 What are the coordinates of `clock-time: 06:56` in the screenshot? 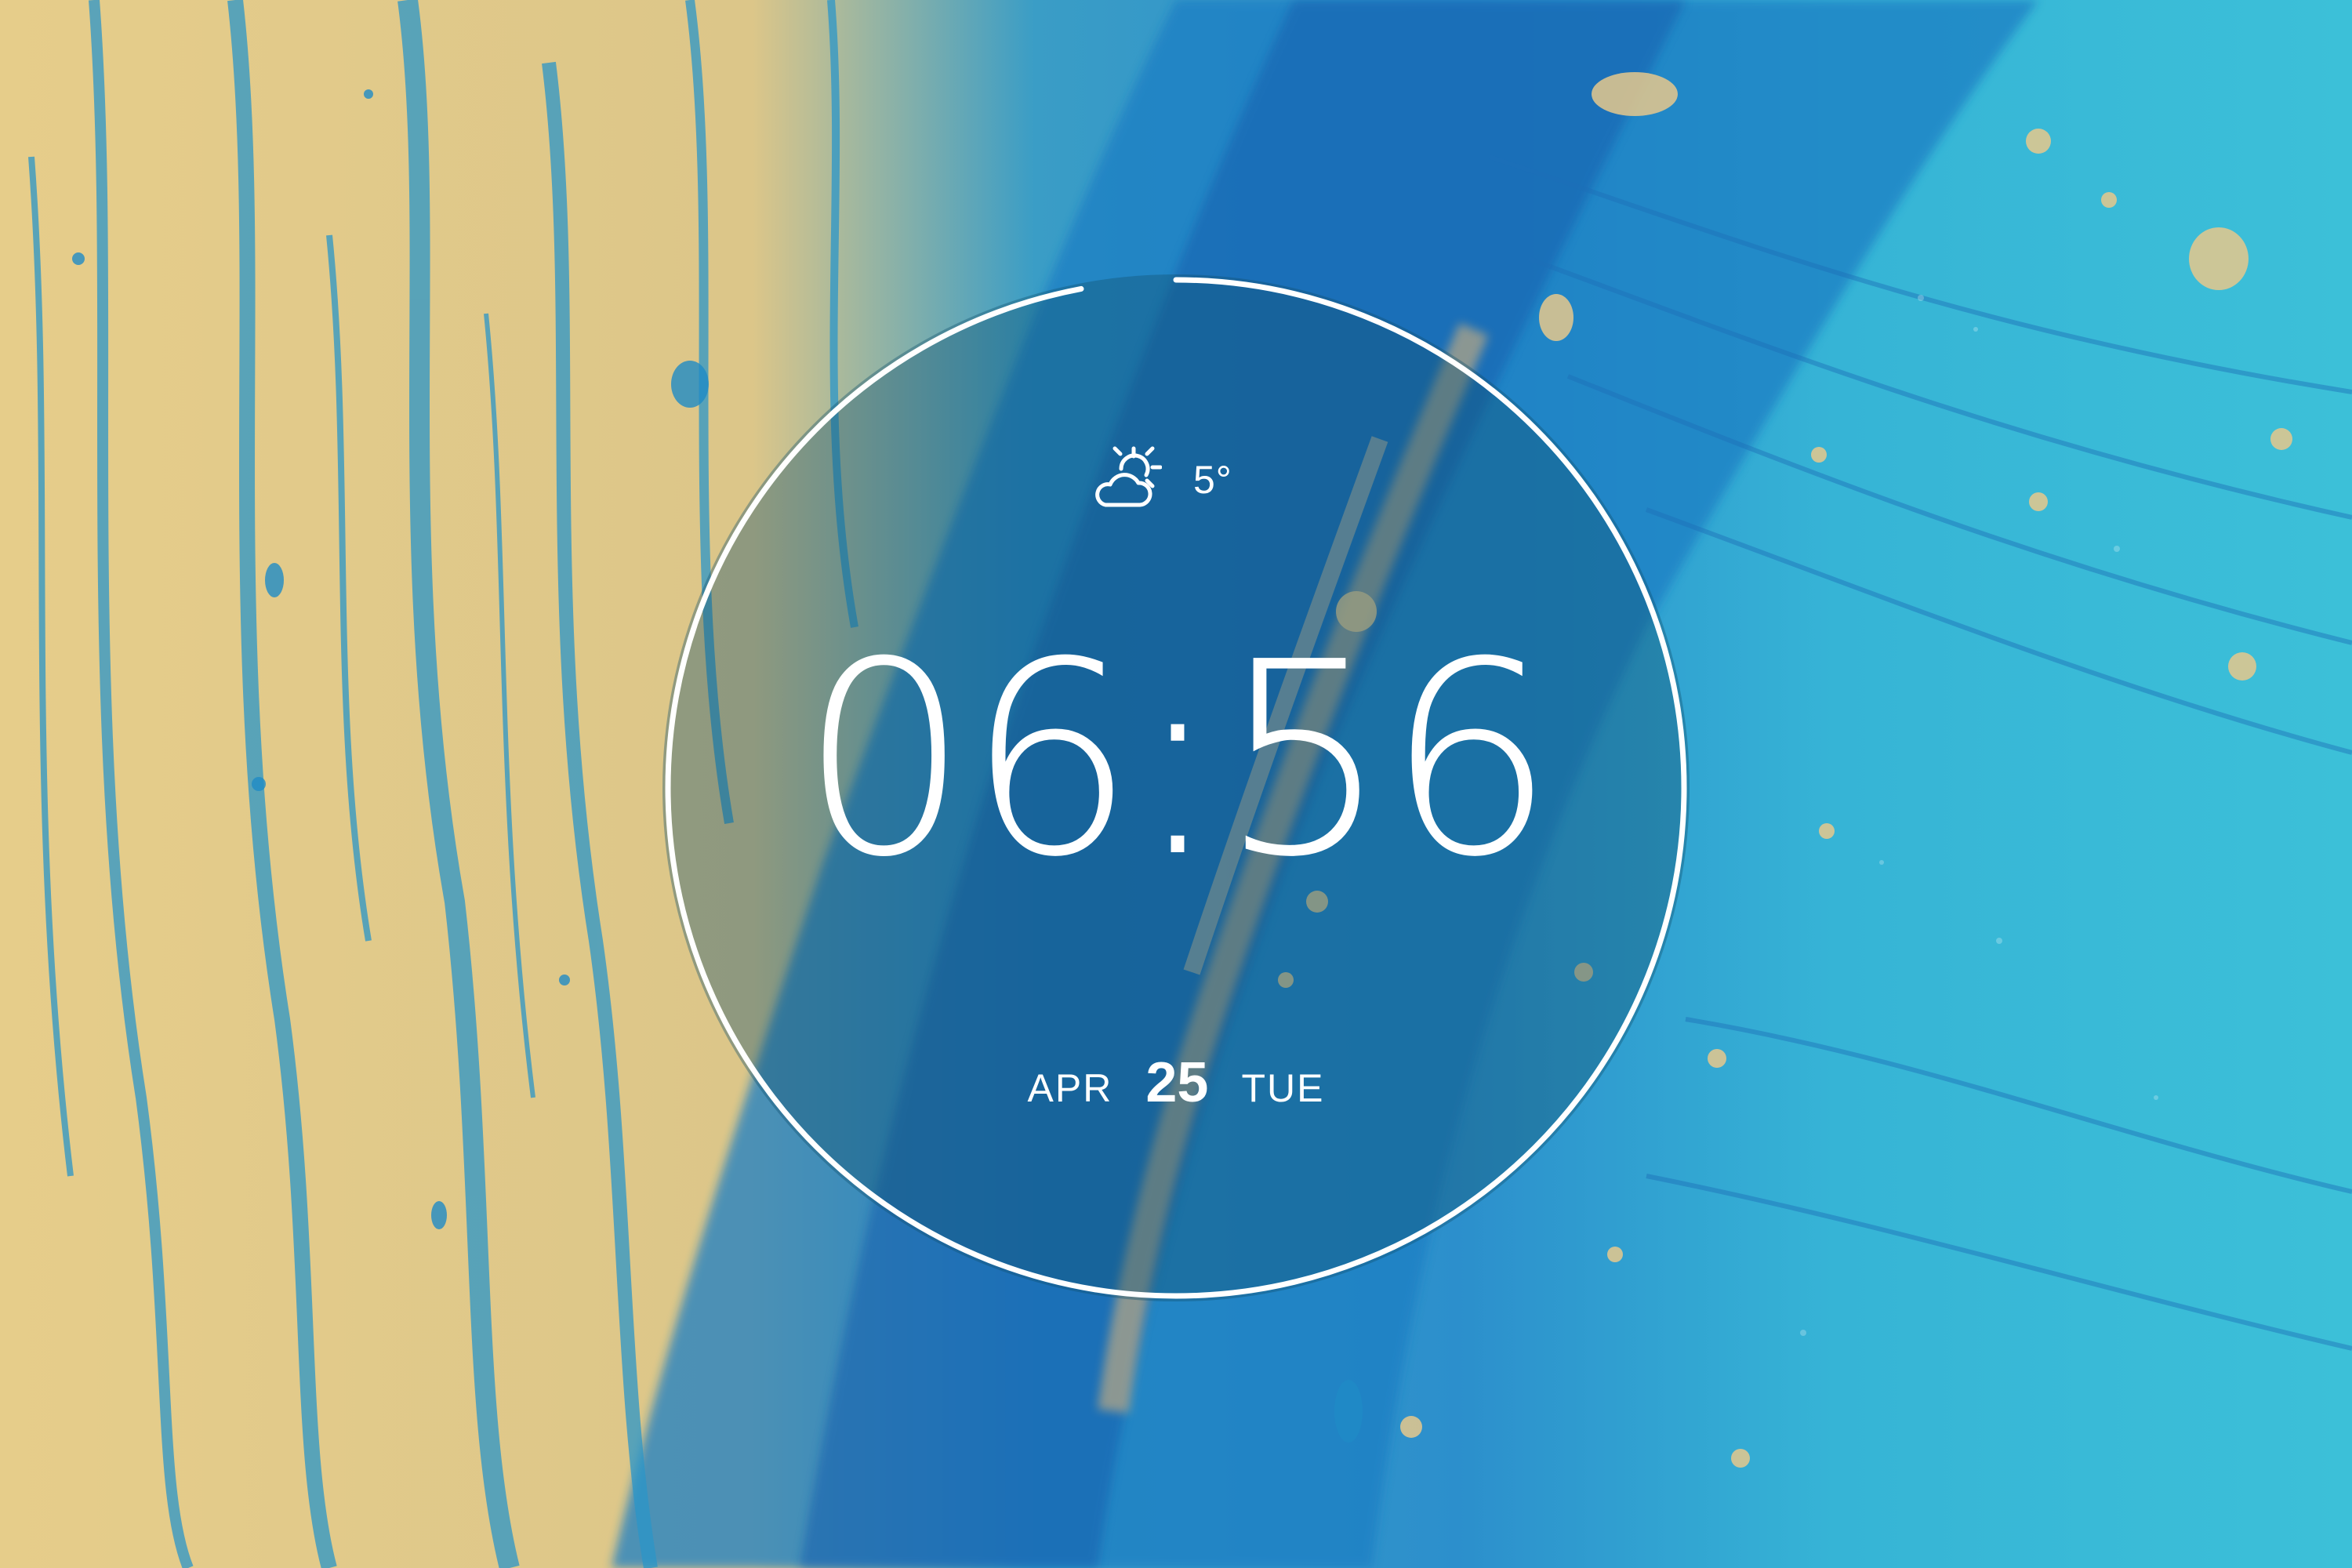 It's located at (1177, 760).